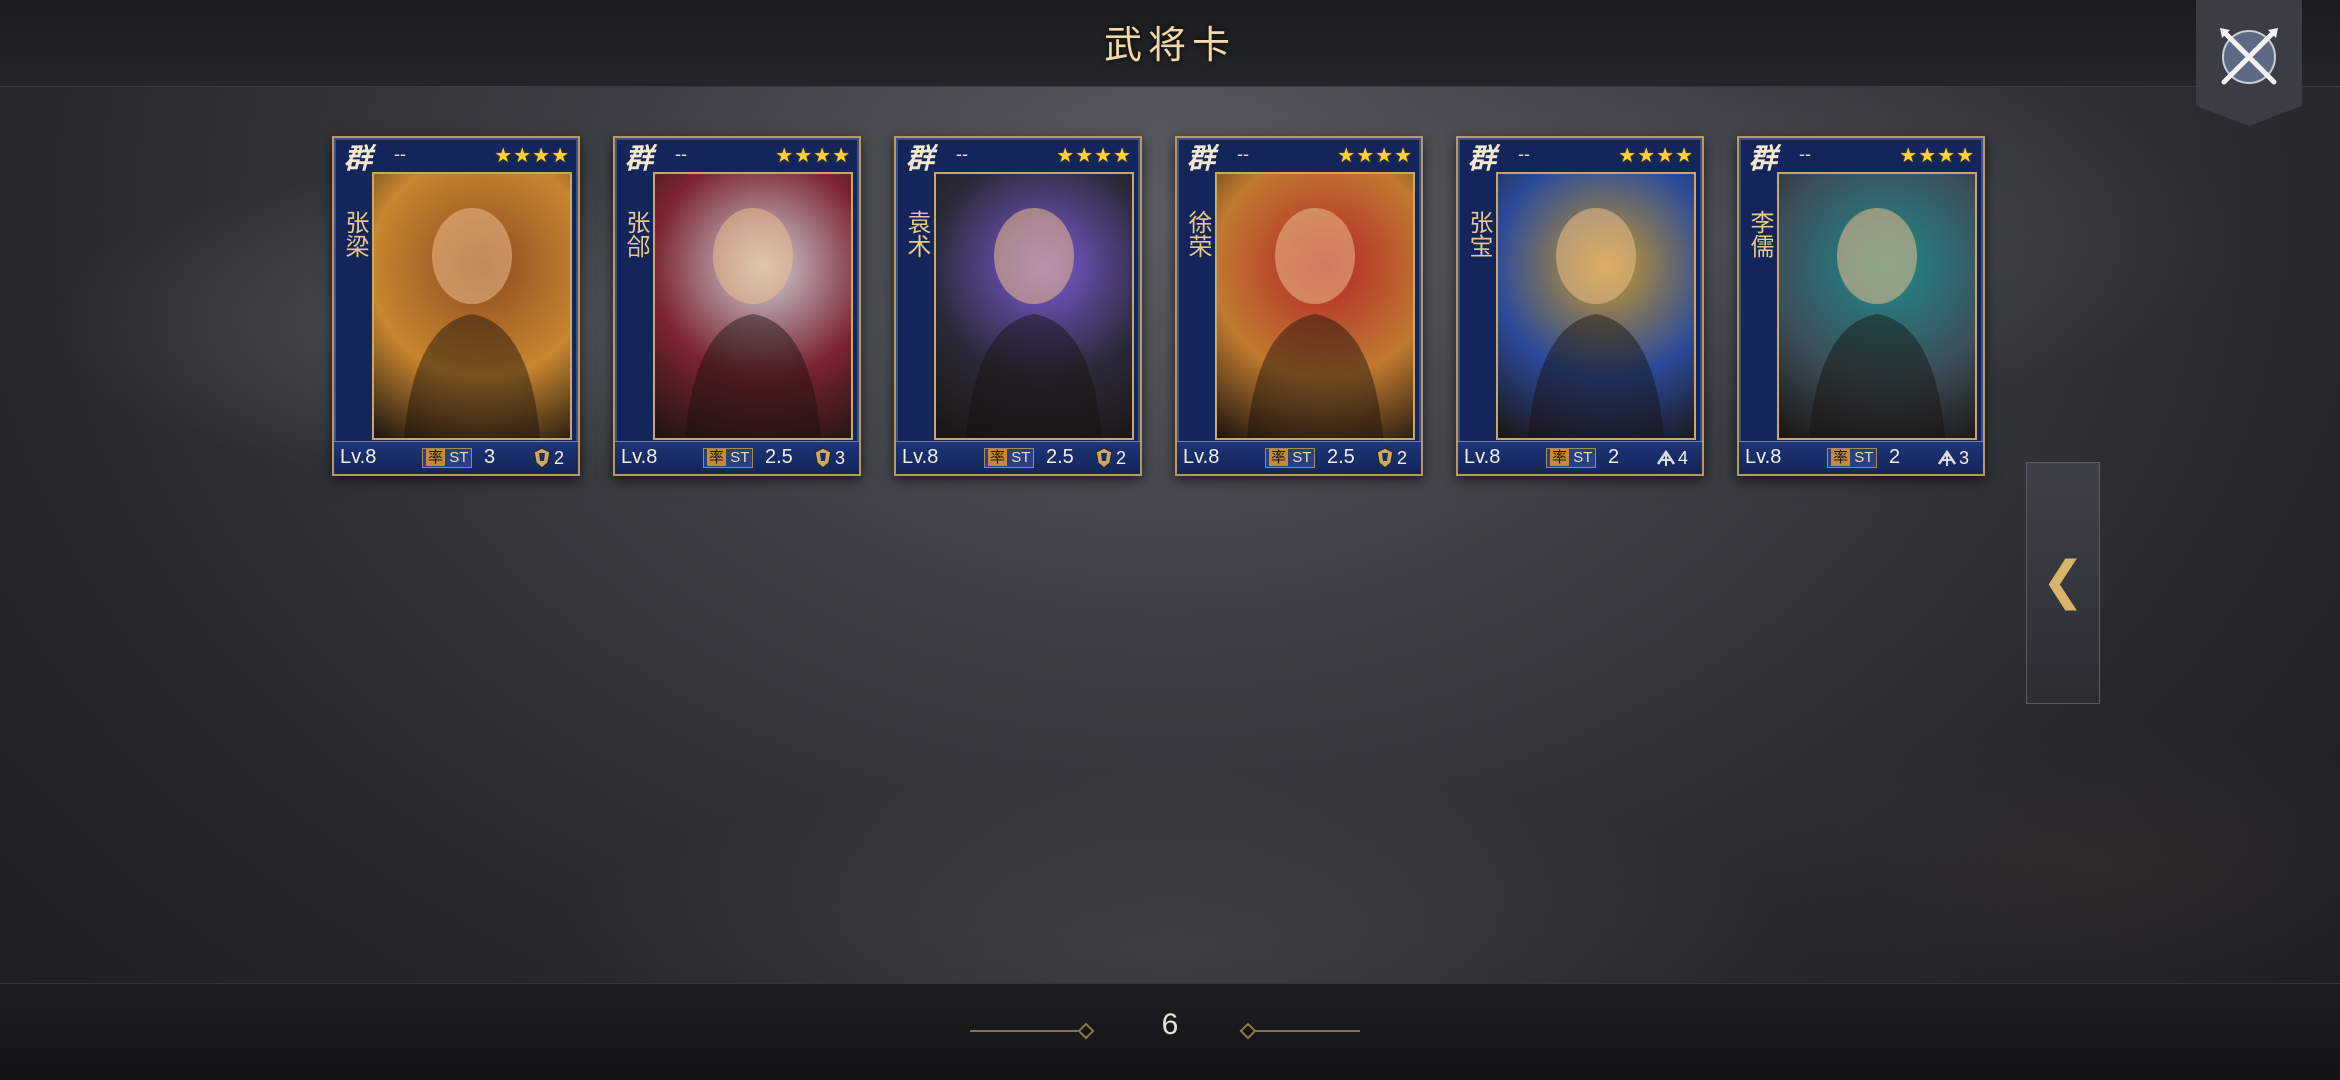 The height and width of the screenshot is (1080, 2340). I want to click on general-name: 袁术, so click(917, 234).